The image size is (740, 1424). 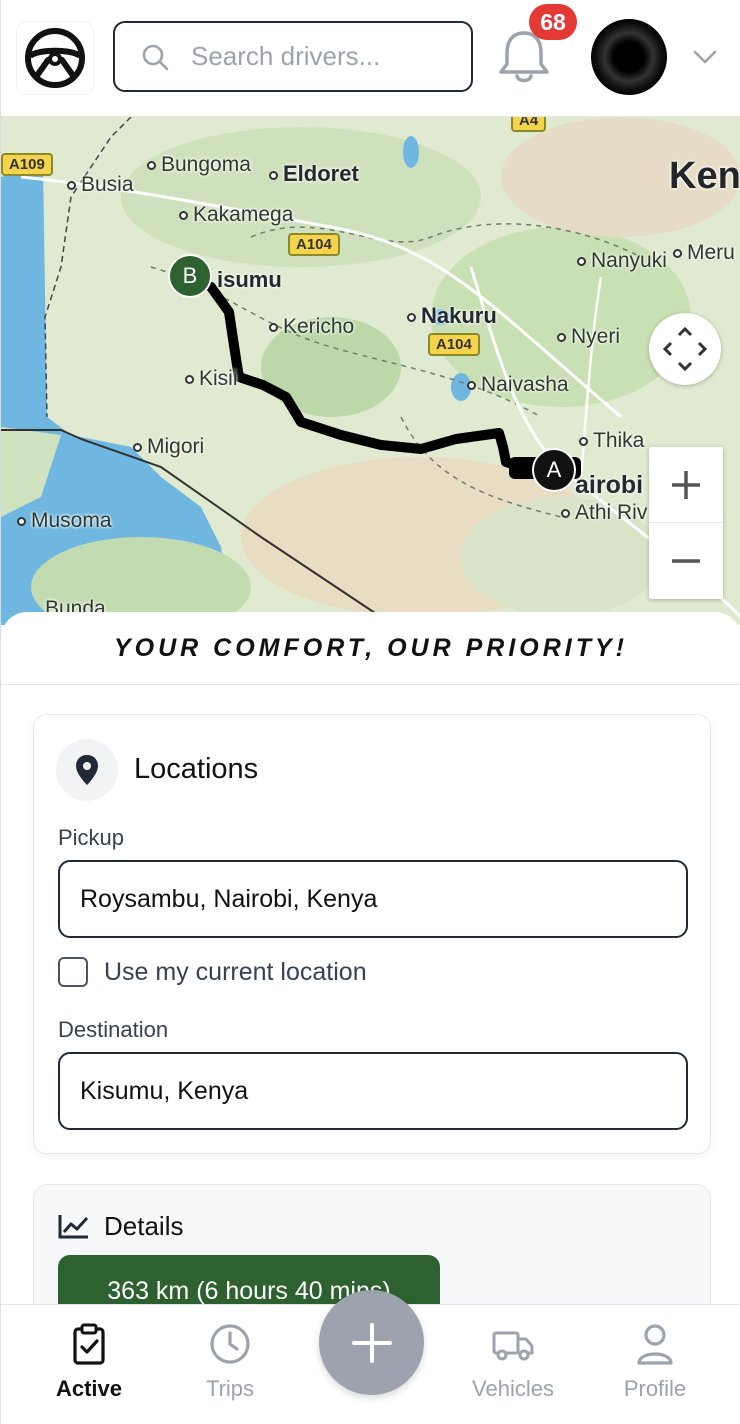 What do you see at coordinates (230, 1344) in the screenshot?
I see `clock-icon` at bounding box center [230, 1344].